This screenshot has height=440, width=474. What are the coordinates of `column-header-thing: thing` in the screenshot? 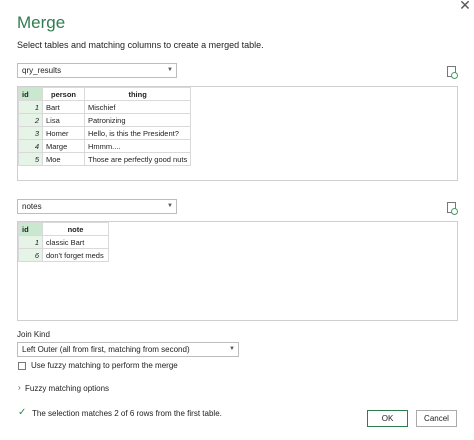 It's located at (137, 94).